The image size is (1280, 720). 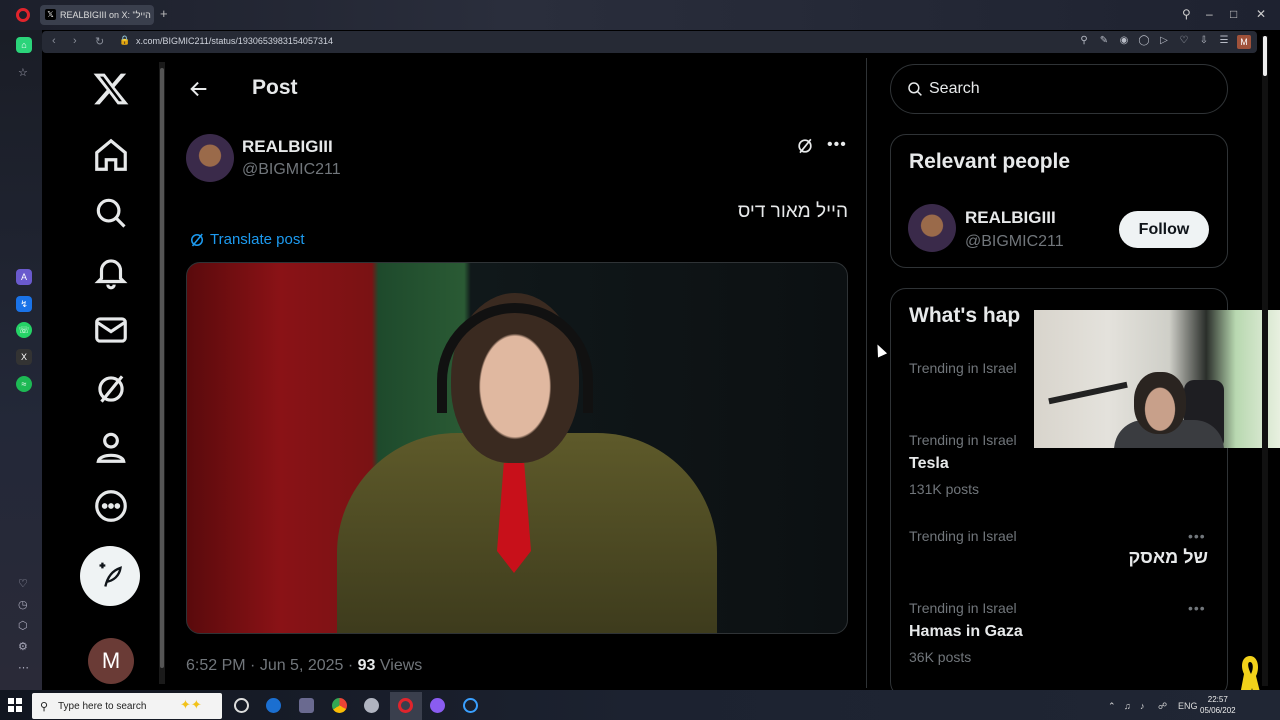 I want to click on opera-home-icon: ⌂, so click(x=24, y=45).